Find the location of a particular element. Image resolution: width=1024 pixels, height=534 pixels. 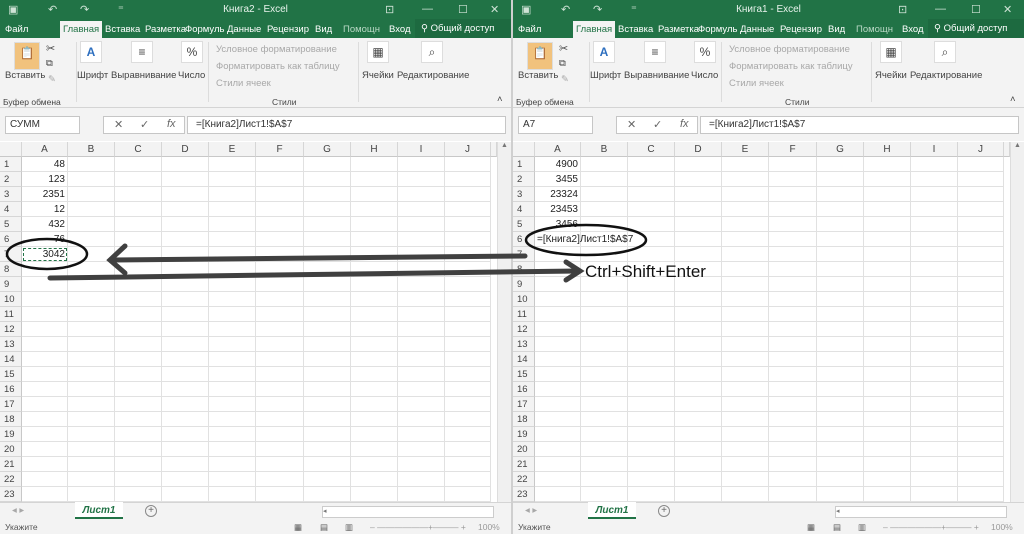

annotation-overlay is located at coordinates (326, 253).